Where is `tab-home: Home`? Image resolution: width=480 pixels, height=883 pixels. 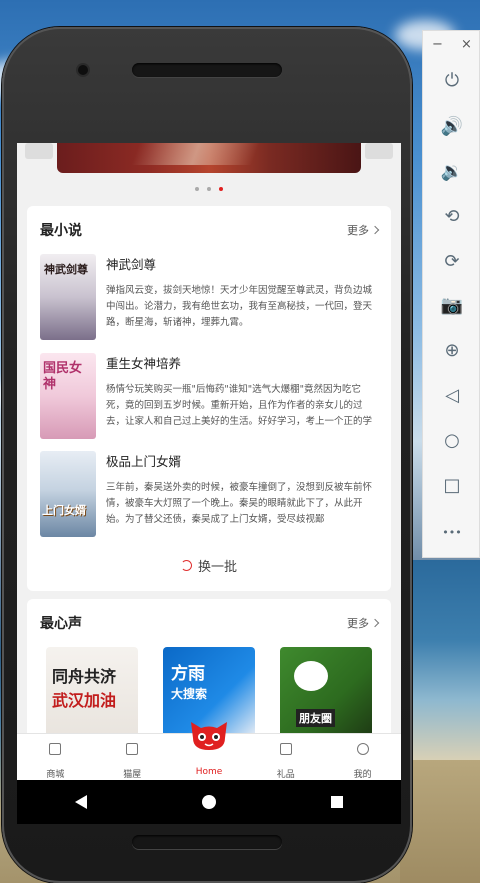 tab-home: Home is located at coordinates (209, 751).